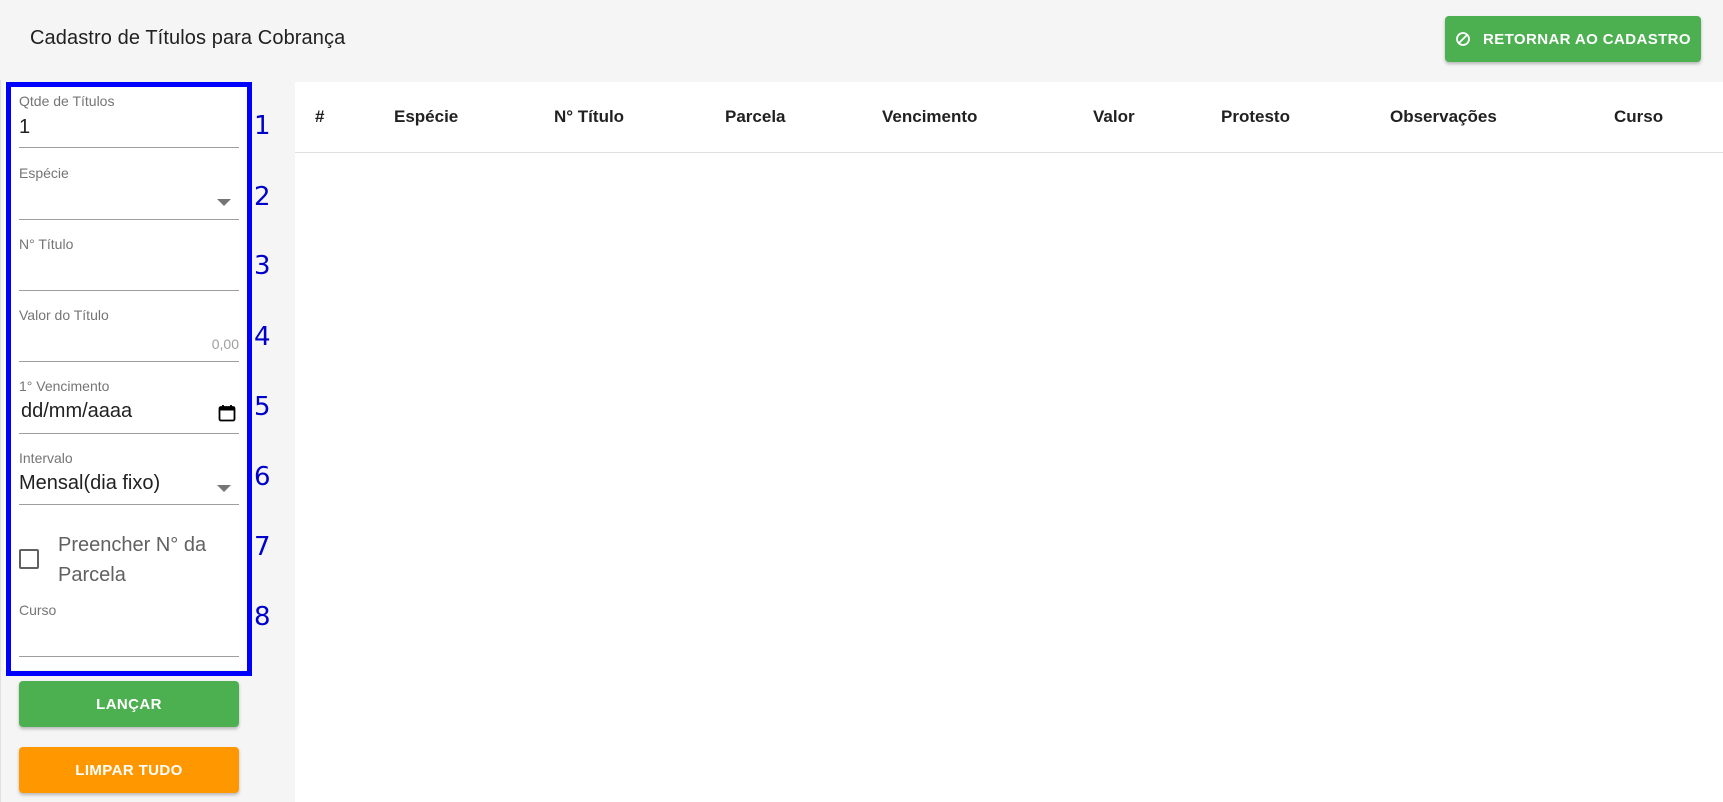 The image size is (1723, 802). I want to click on curso-label: Curso, so click(38, 610).